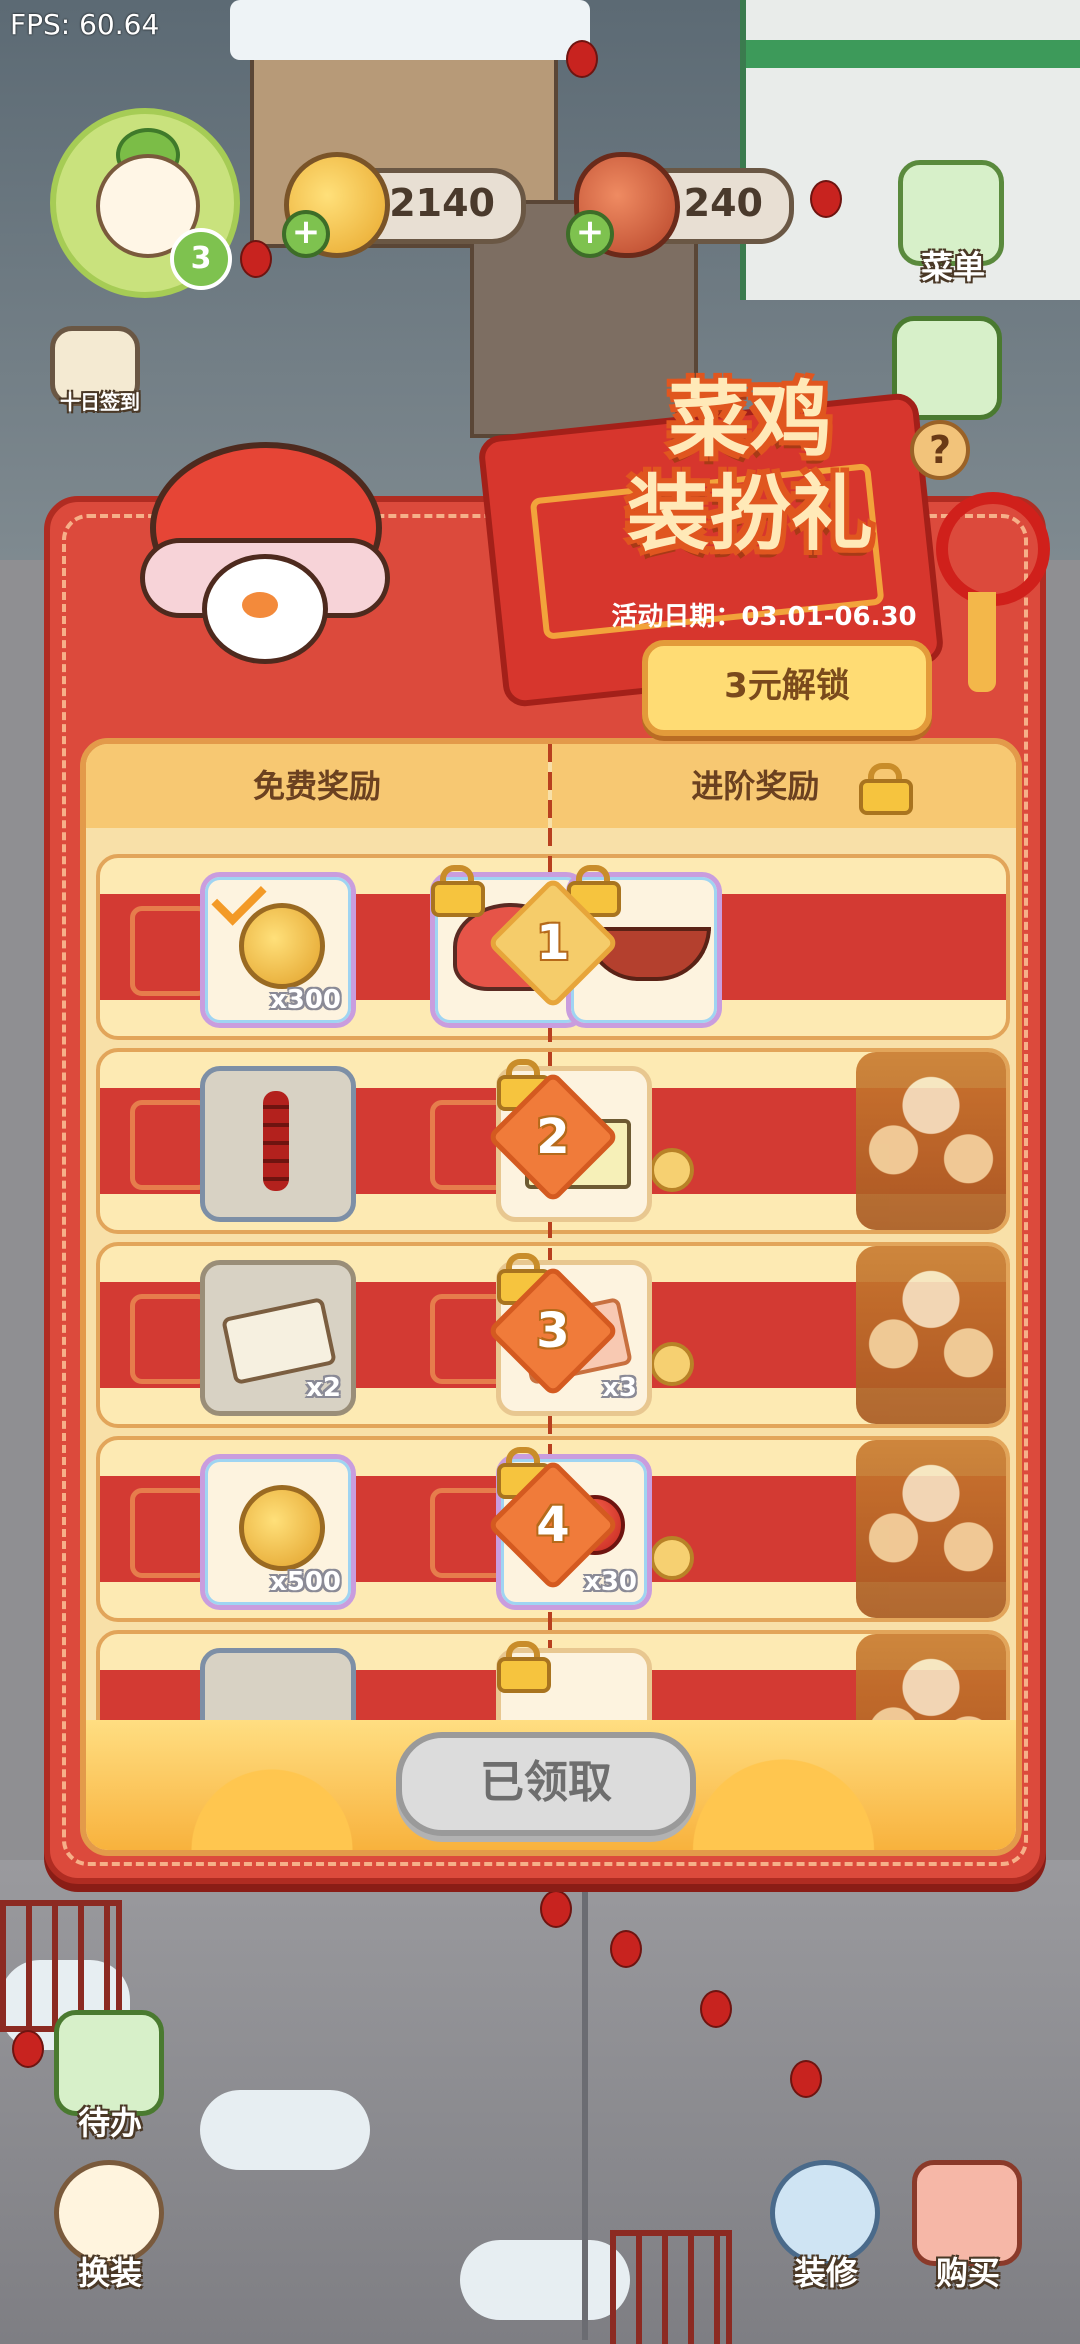  What do you see at coordinates (110, 2226) in the screenshot?
I see `dressup-button: 换装` at bounding box center [110, 2226].